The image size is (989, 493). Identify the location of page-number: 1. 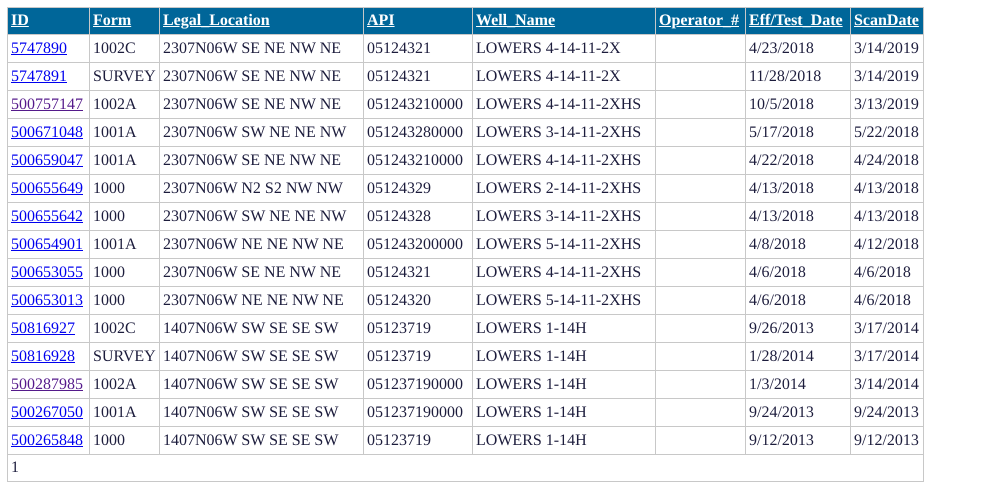
(15, 467).